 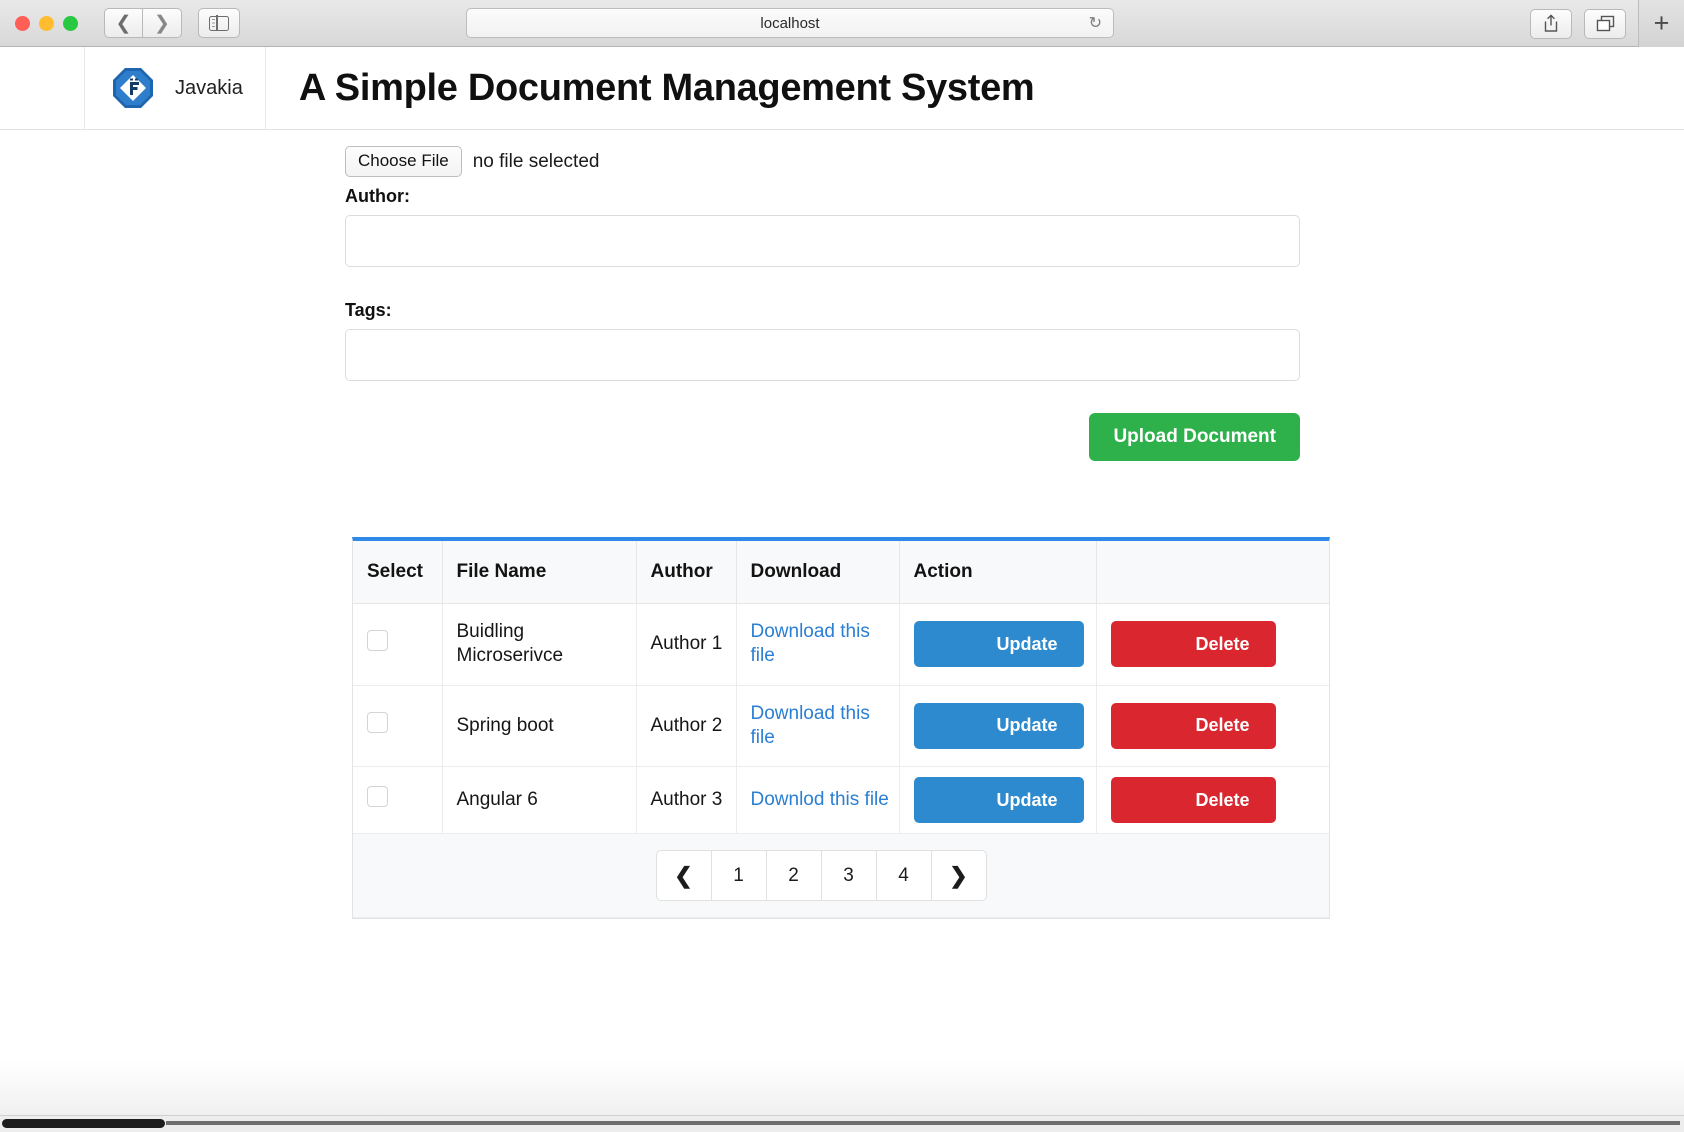 I want to click on author-label: Author:, so click(x=377, y=196).